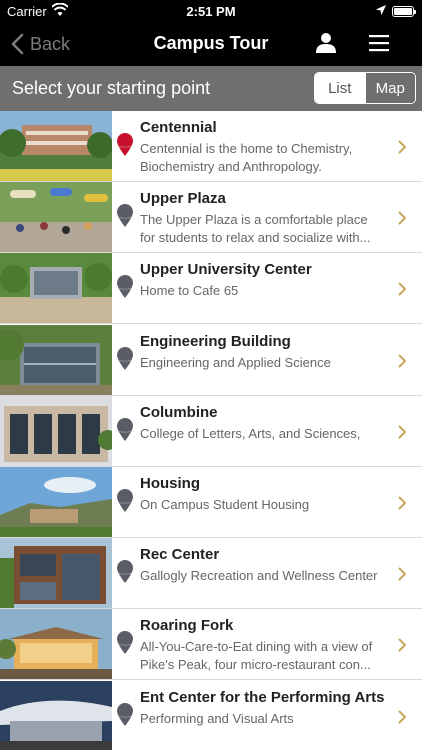  Describe the element at coordinates (226, 270) in the screenshot. I see `location-name: Upper University Center` at that location.